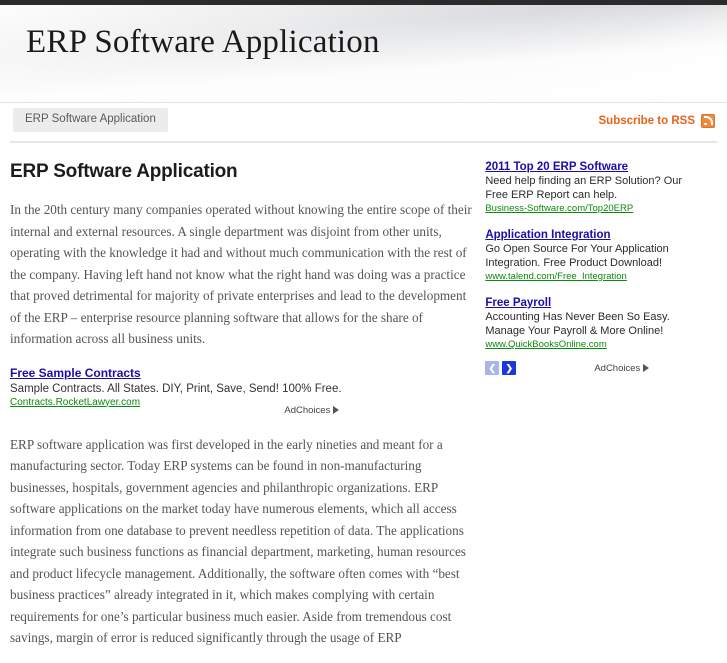 The width and height of the screenshot is (727, 663). Describe the element at coordinates (601, 276) in the screenshot. I see `sidebar-ad-2-url: www.talend.com/Free_Integration` at that location.